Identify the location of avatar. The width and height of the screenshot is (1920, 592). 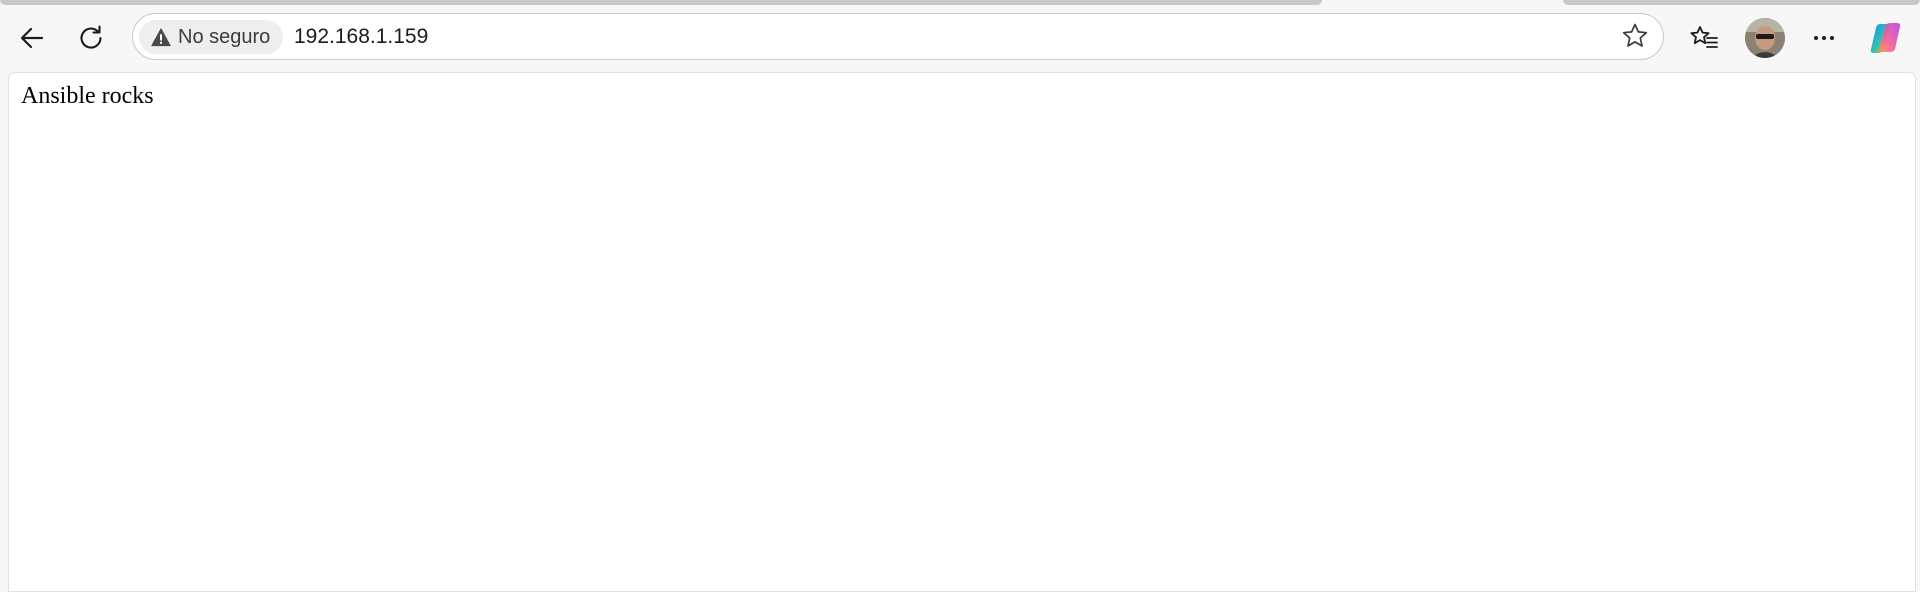
(1765, 38).